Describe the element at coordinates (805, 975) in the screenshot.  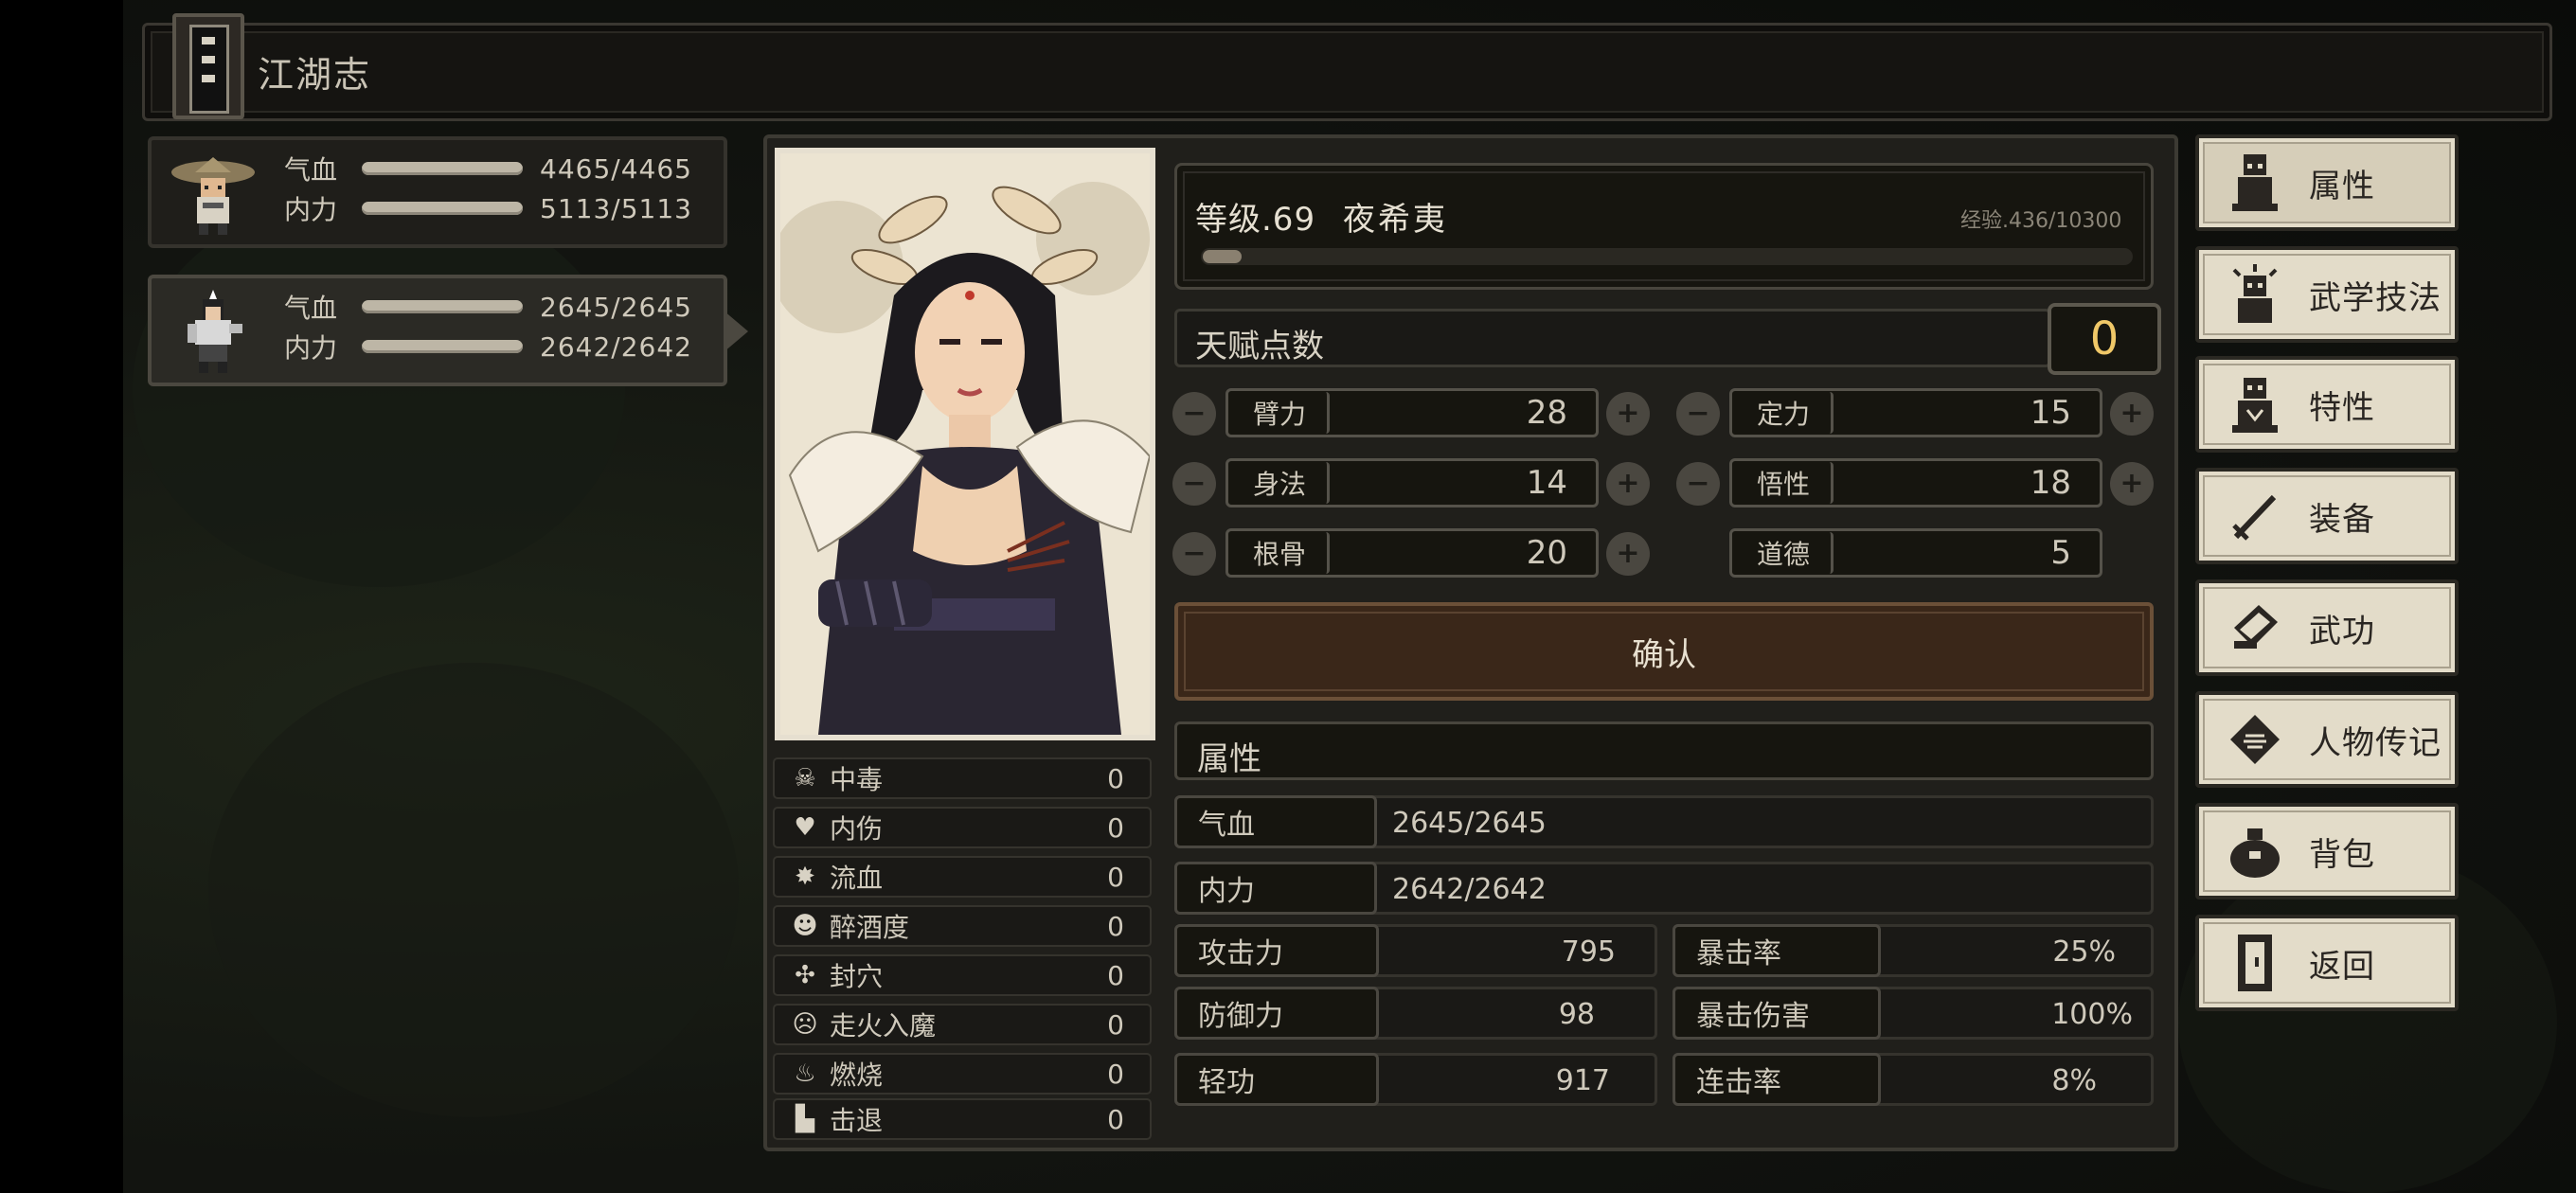
I see `sealed-point-icon: ✣` at that location.